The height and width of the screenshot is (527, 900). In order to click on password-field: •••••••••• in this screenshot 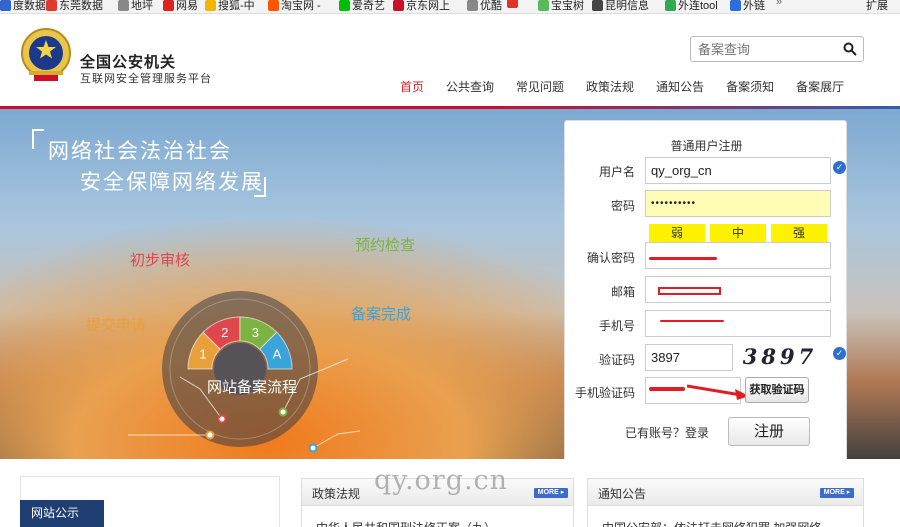, I will do `click(738, 203)`.